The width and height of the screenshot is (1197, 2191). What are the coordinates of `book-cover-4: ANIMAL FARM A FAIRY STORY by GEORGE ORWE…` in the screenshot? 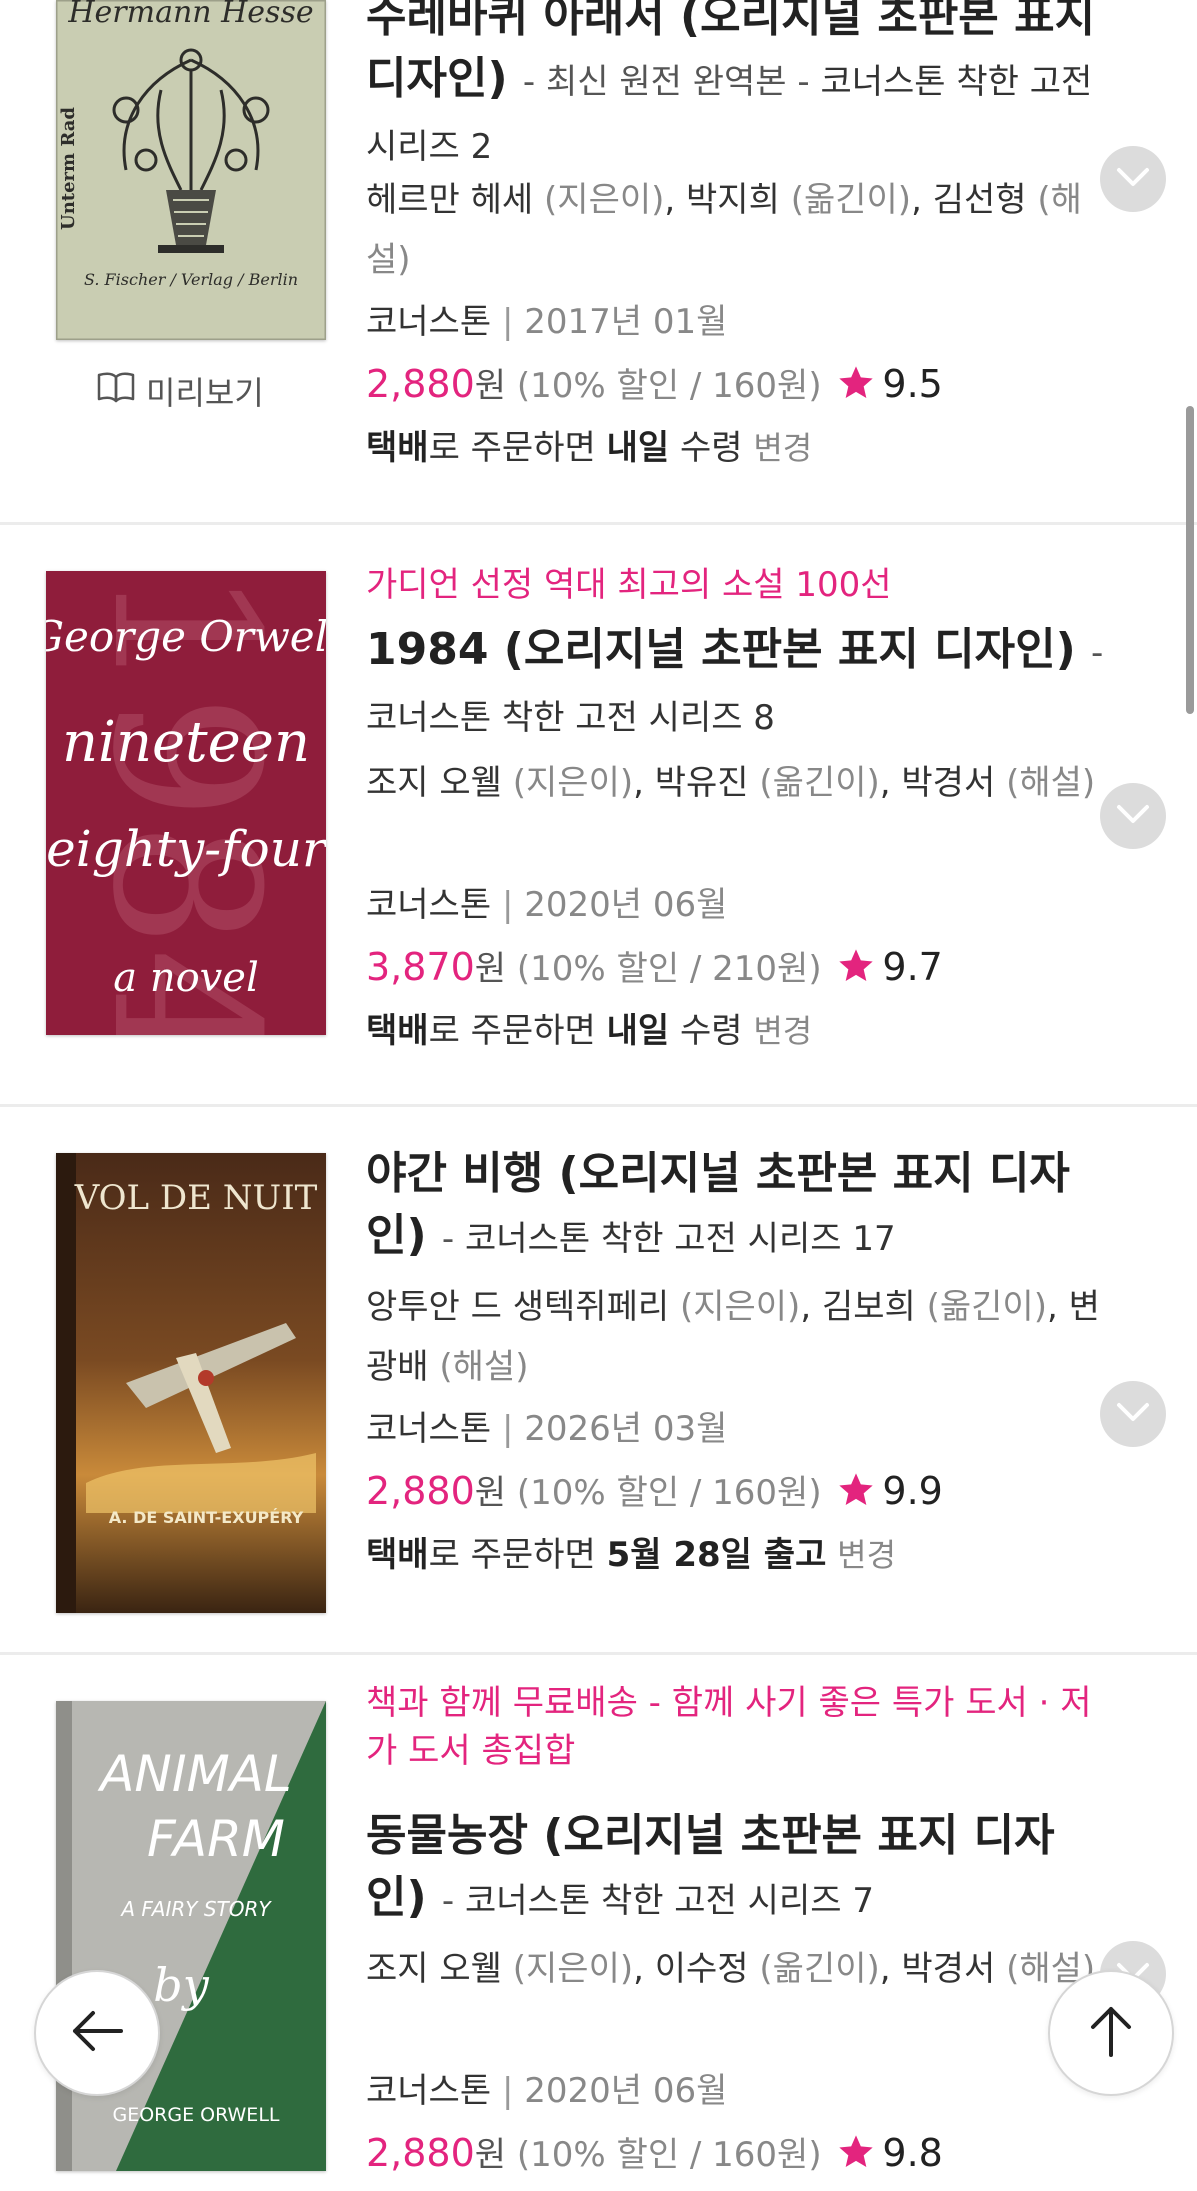 It's located at (191, 1936).